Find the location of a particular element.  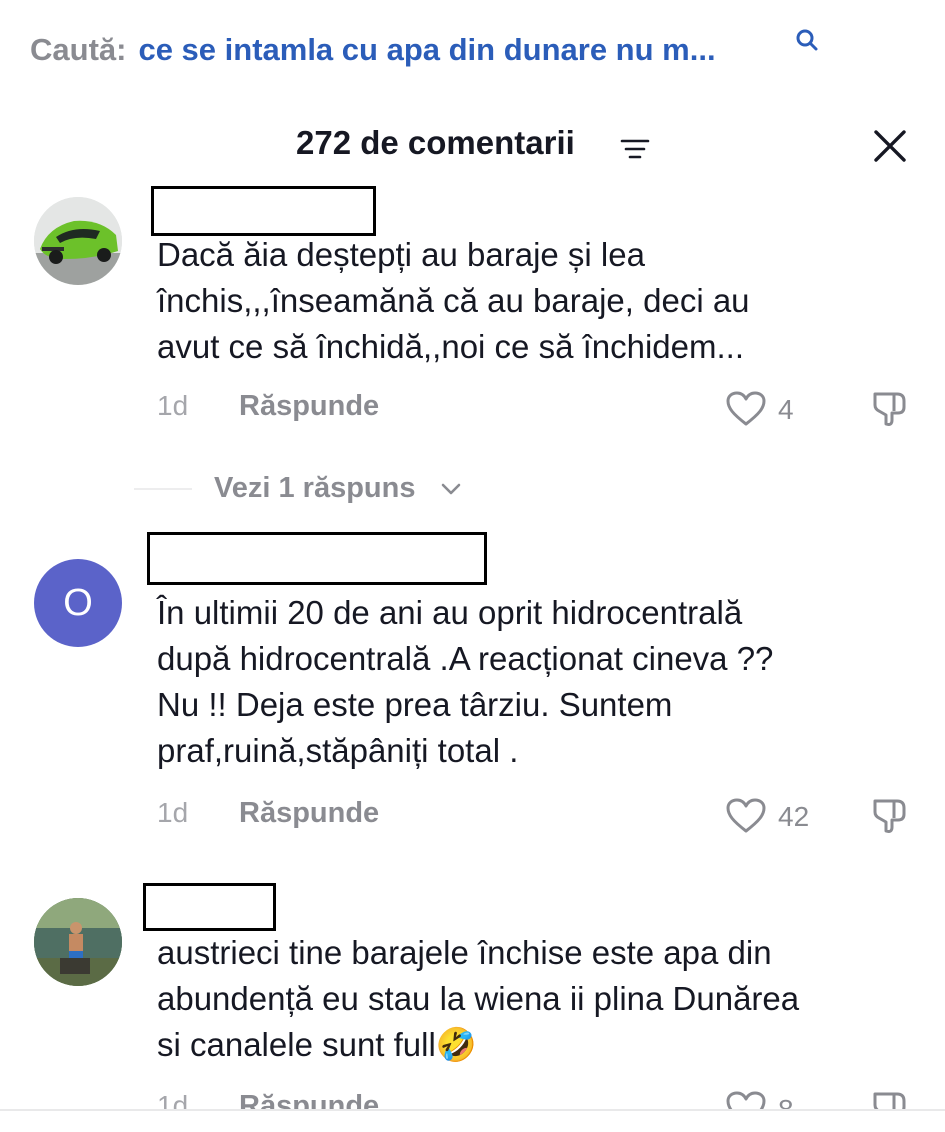

avatar: O is located at coordinates (78, 603).